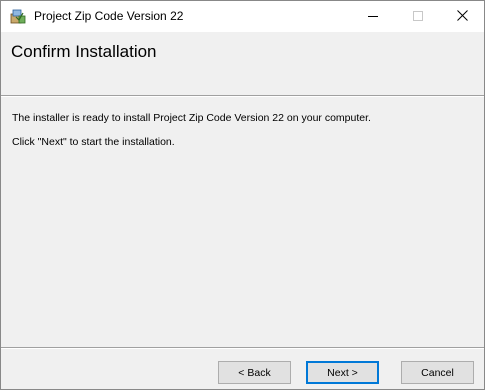  I want to click on maximize-icon, so click(417, 17).